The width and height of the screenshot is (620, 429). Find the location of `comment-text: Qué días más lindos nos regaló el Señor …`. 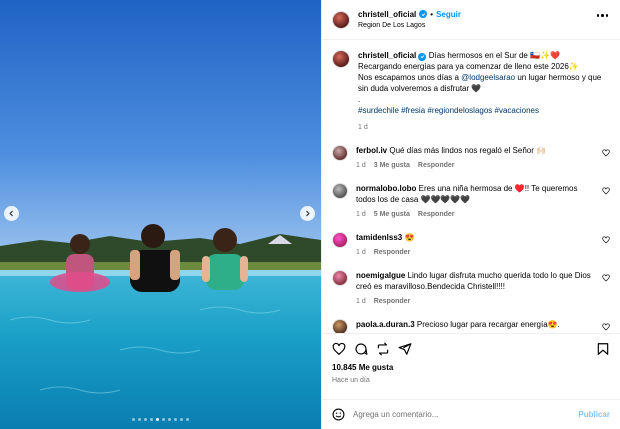

comment-text: Qué días más lindos nos regaló el Señor … is located at coordinates (468, 150).